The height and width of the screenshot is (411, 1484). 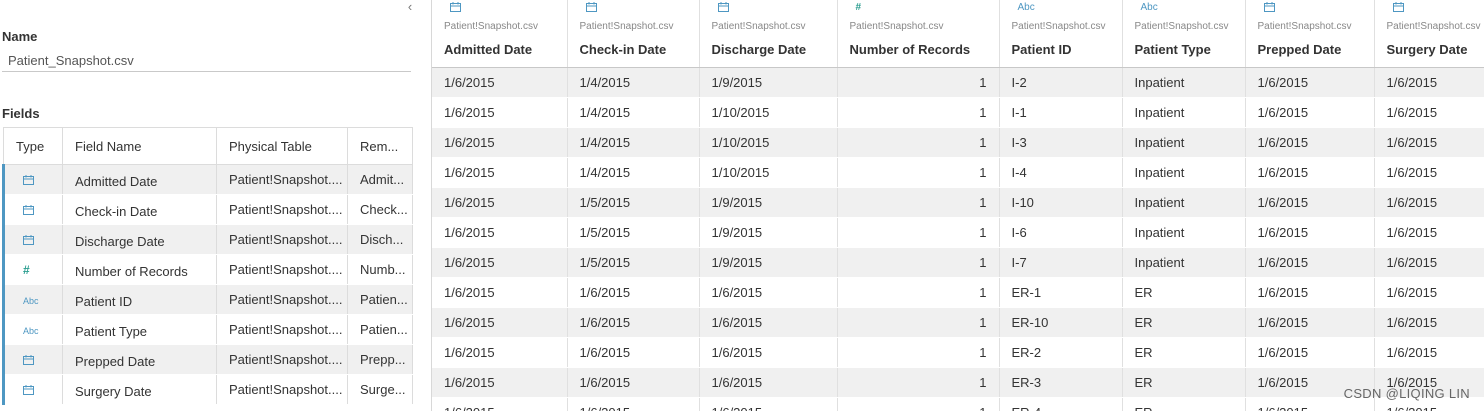 What do you see at coordinates (1061, 34) in the screenshot?
I see `grid-column-header: Abc Patient!Snapshot.csv Patient ID` at bounding box center [1061, 34].